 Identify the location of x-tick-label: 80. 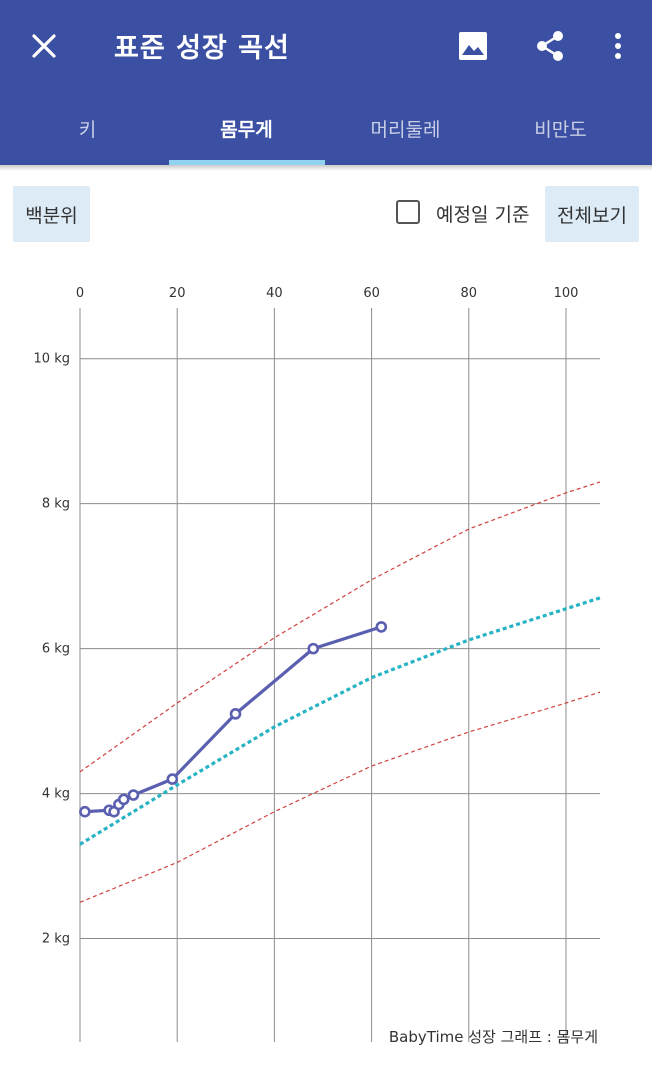
(469, 293).